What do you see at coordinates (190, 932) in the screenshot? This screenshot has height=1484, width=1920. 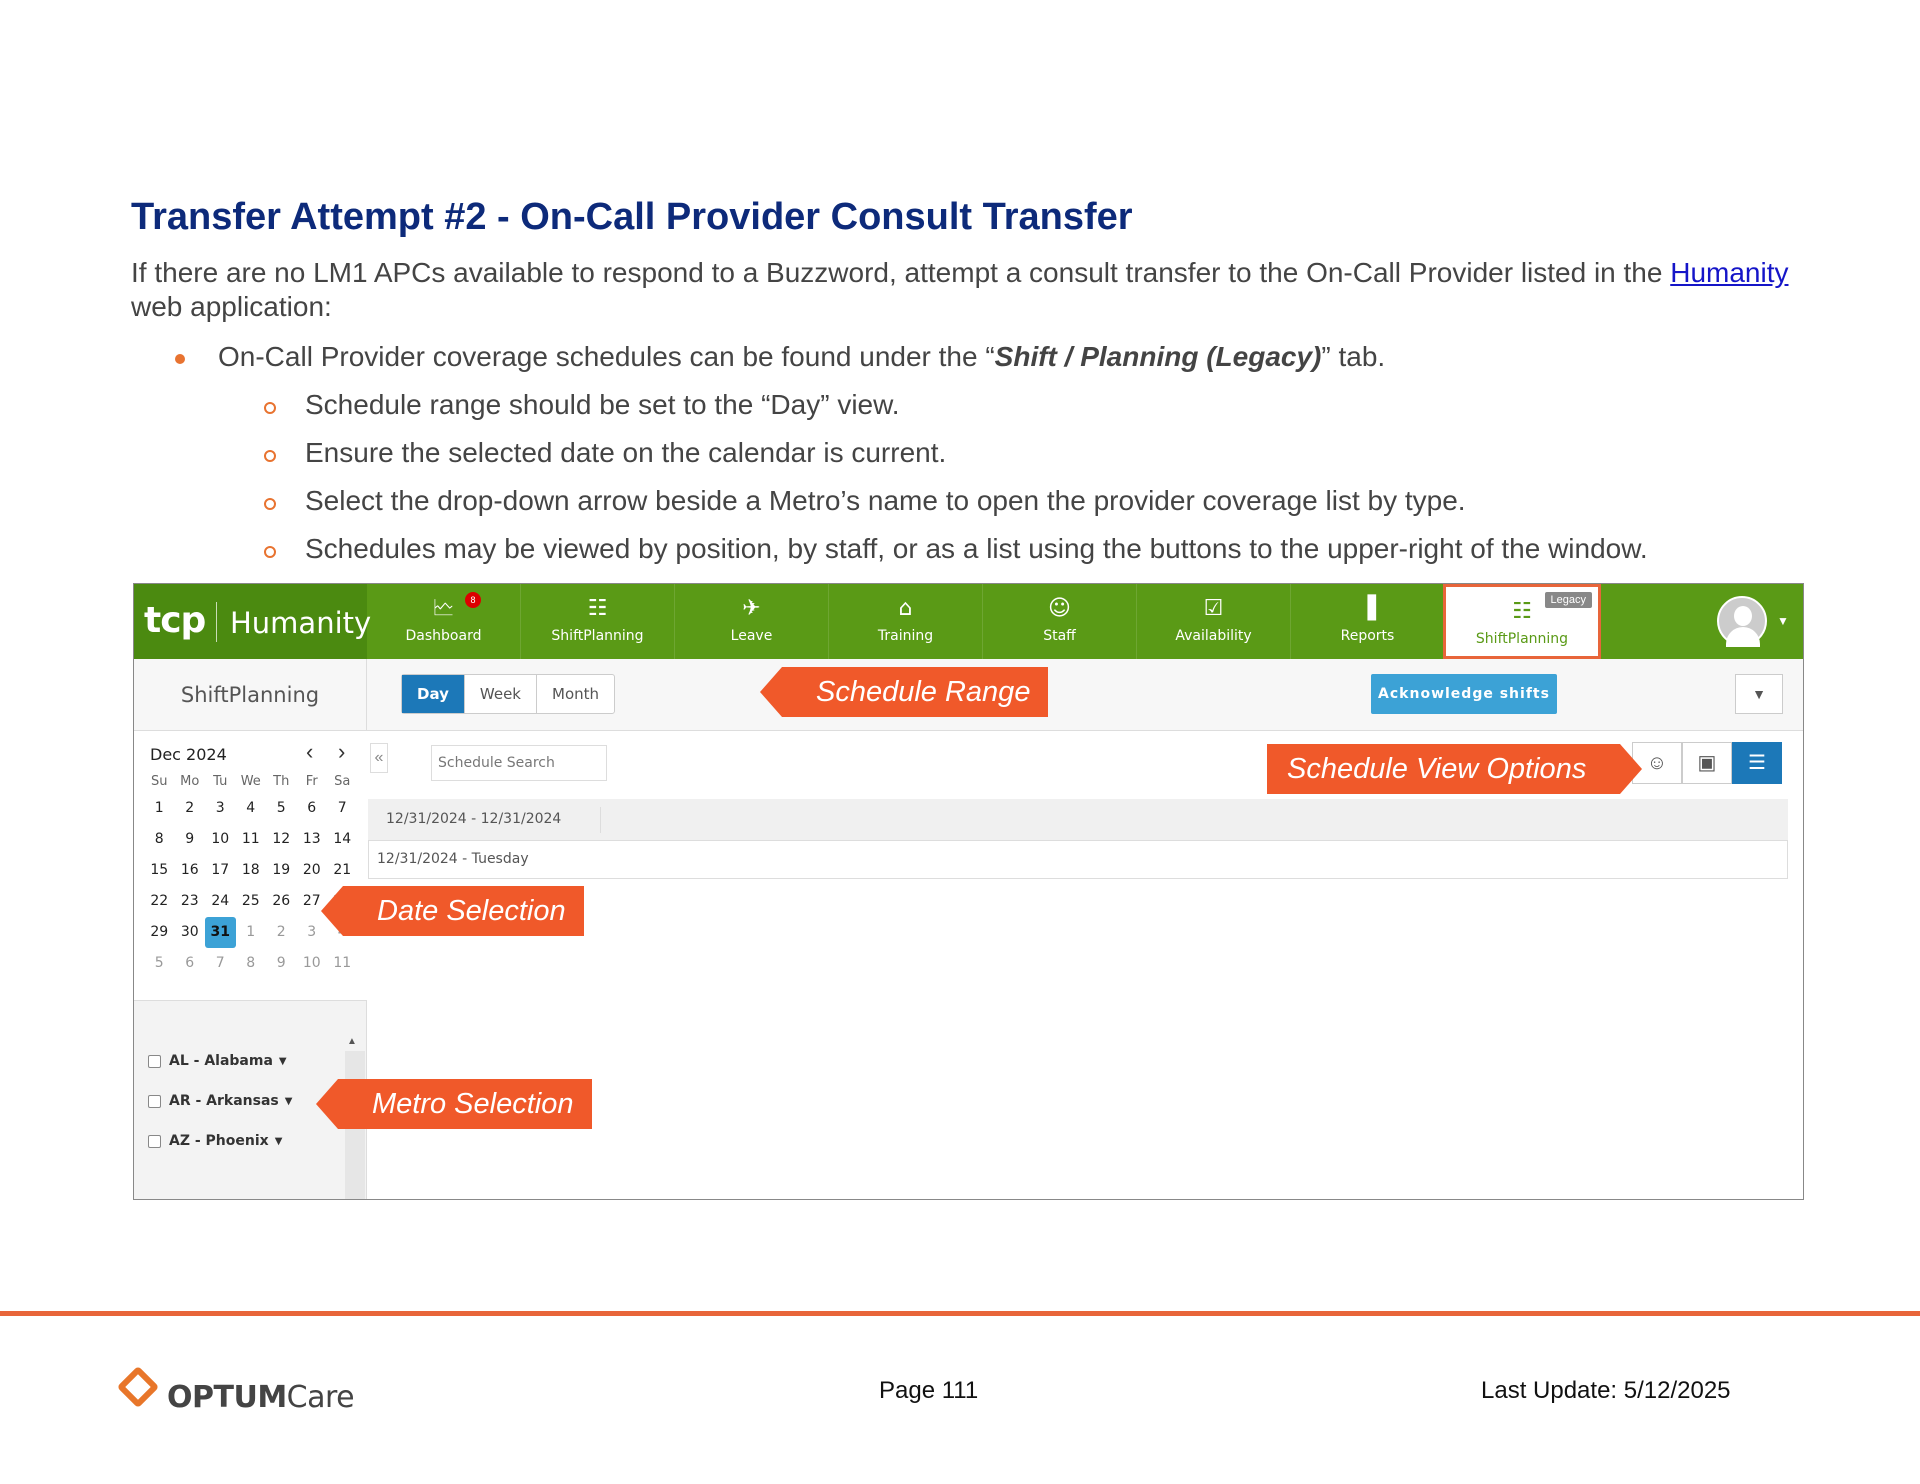 I see `calendar-day: 30` at bounding box center [190, 932].